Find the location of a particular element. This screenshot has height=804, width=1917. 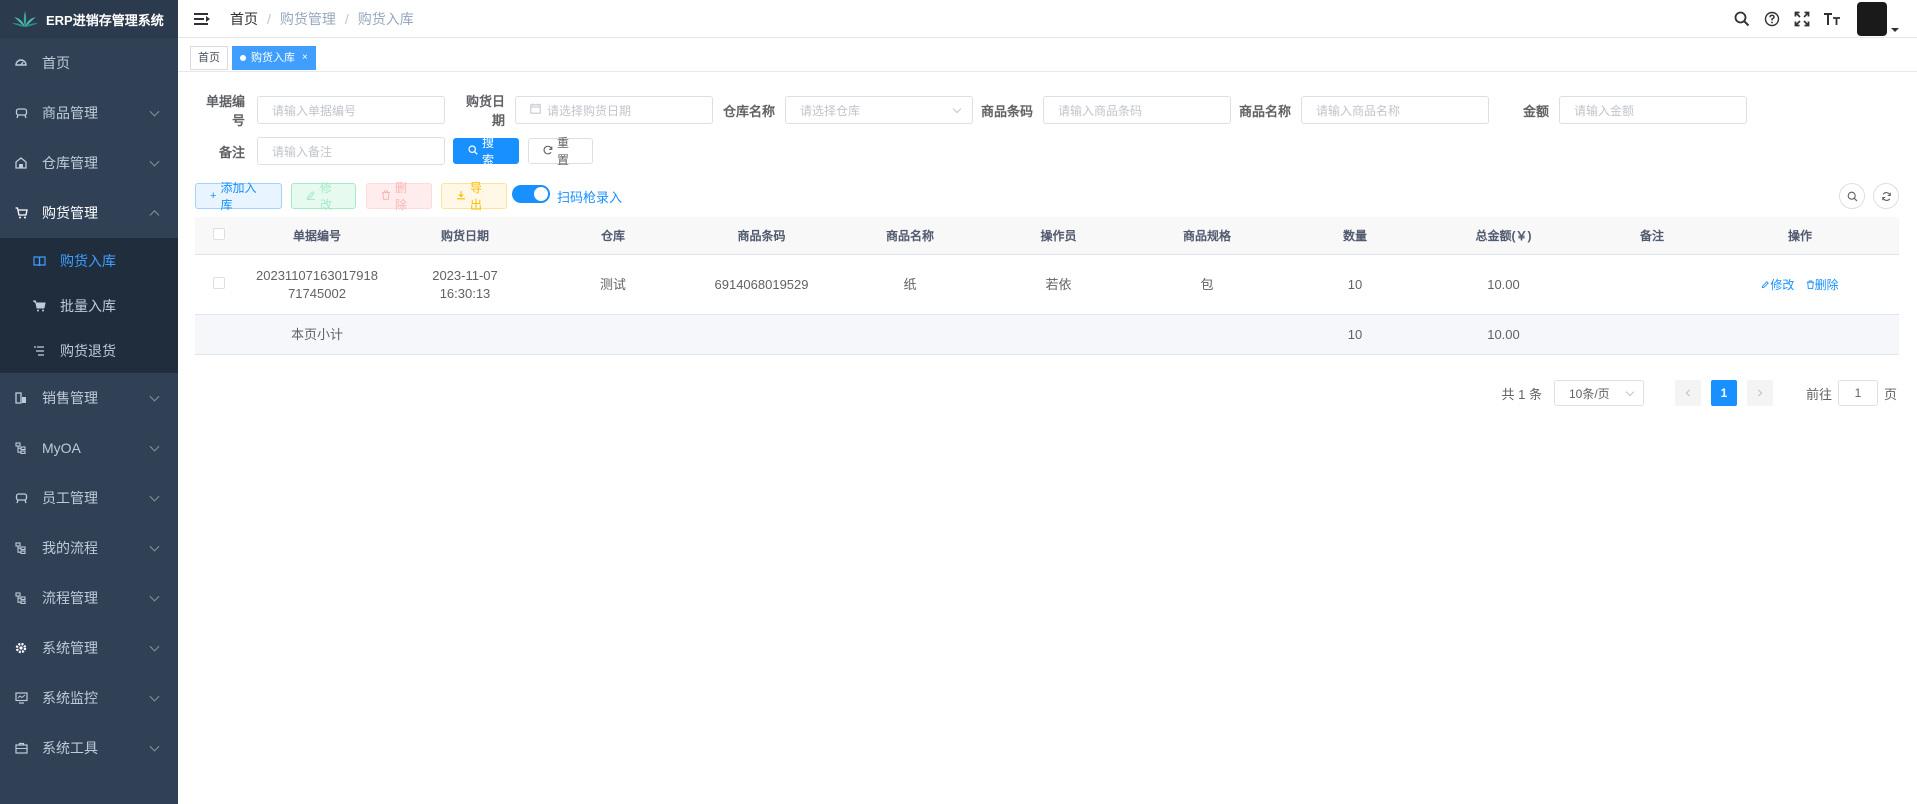

select-all-checkbox is located at coordinates (219, 233).